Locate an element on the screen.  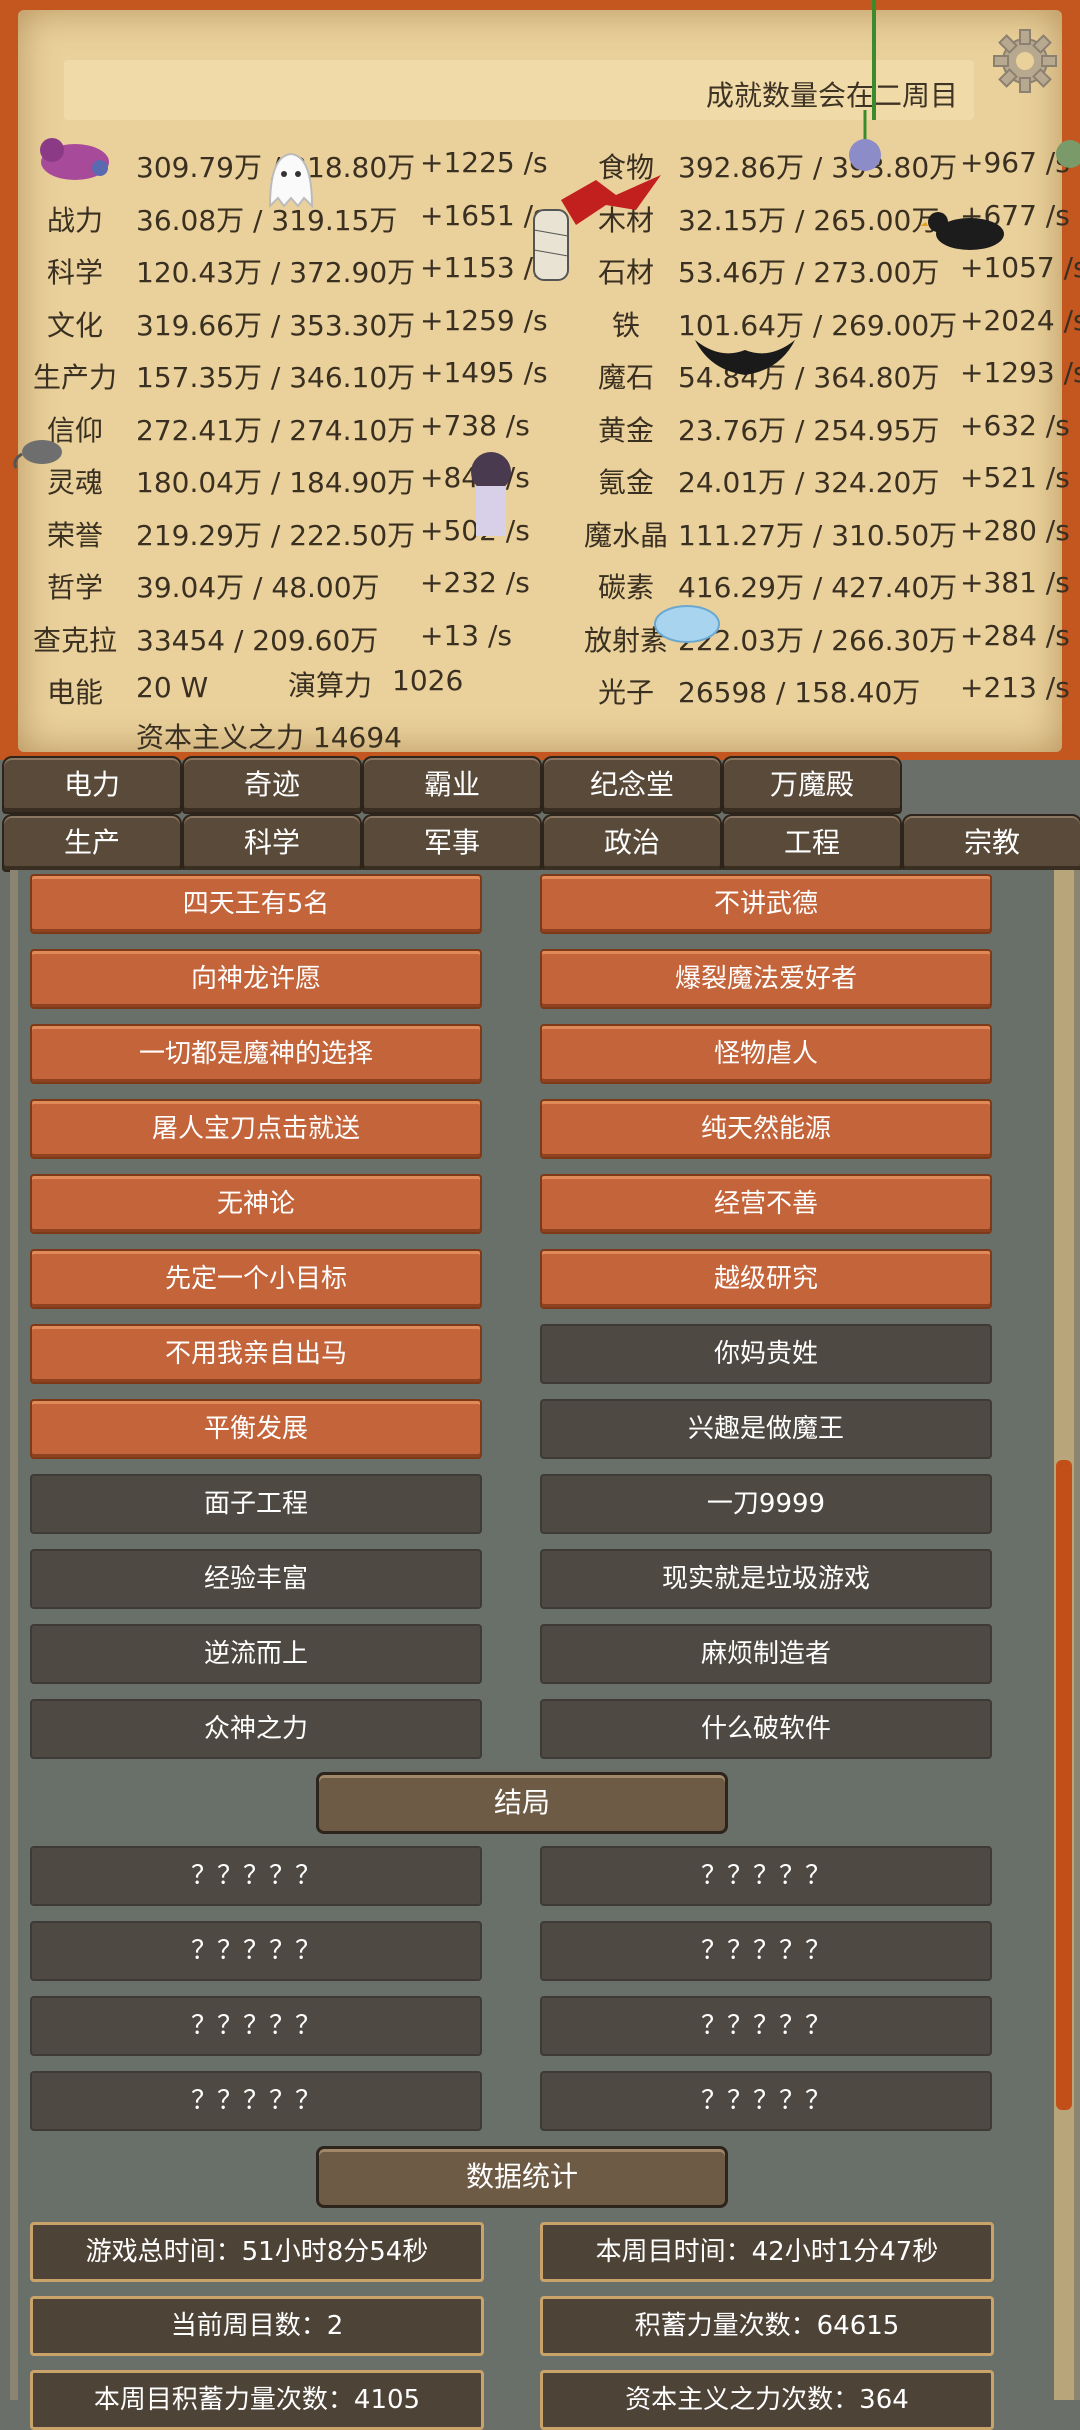
tab-button: 奇迹 is located at coordinates (272, 785).